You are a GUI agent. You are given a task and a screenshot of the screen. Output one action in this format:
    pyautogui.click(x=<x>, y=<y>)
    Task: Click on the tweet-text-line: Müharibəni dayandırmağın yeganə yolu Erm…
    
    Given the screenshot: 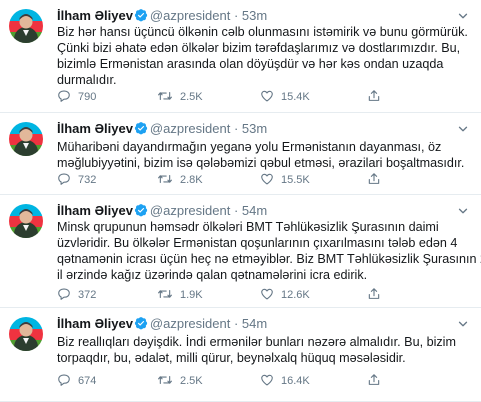 What is the action you would take?
    pyautogui.click(x=249, y=147)
    